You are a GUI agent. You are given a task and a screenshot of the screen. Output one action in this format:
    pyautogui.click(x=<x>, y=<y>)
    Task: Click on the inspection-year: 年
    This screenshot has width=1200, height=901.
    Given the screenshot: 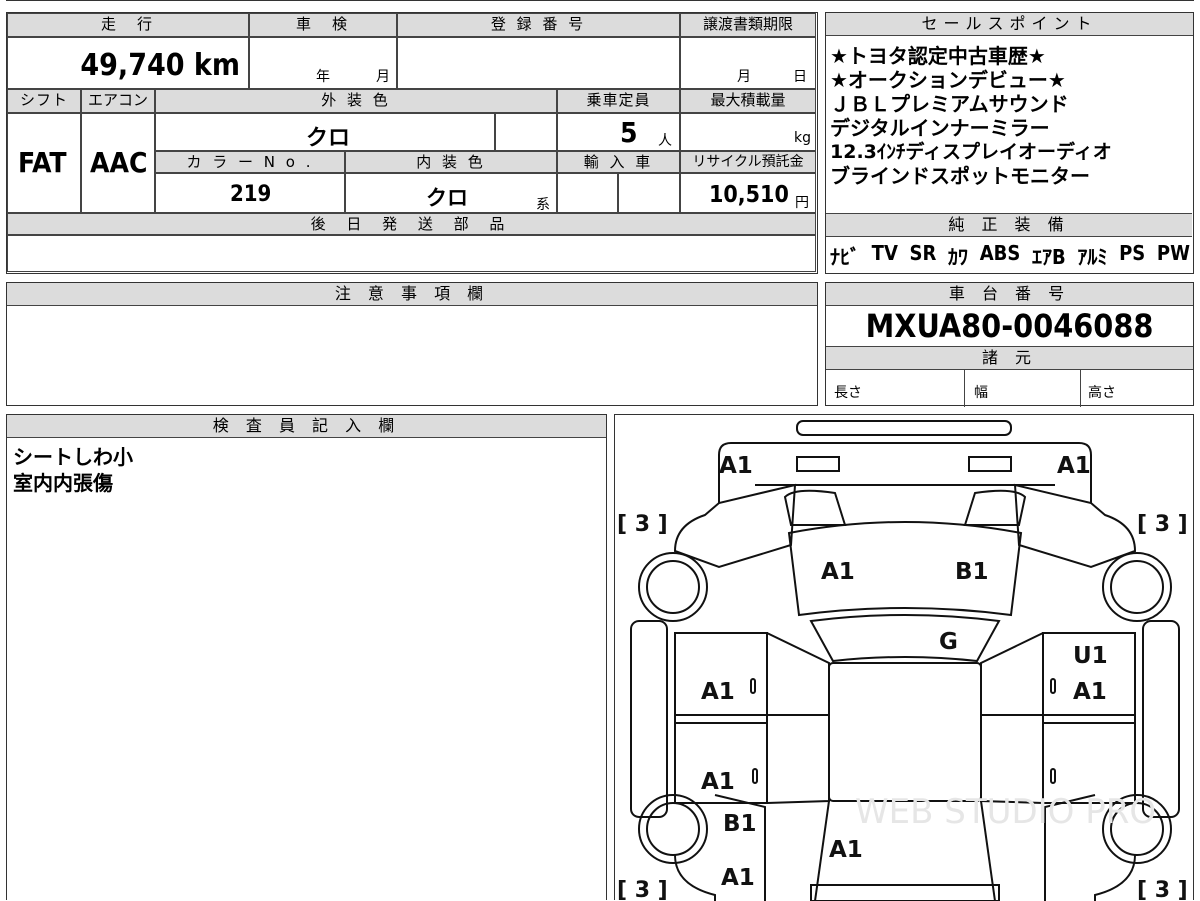 What is the action you would take?
    pyautogui.click(x=323, y=77)
    